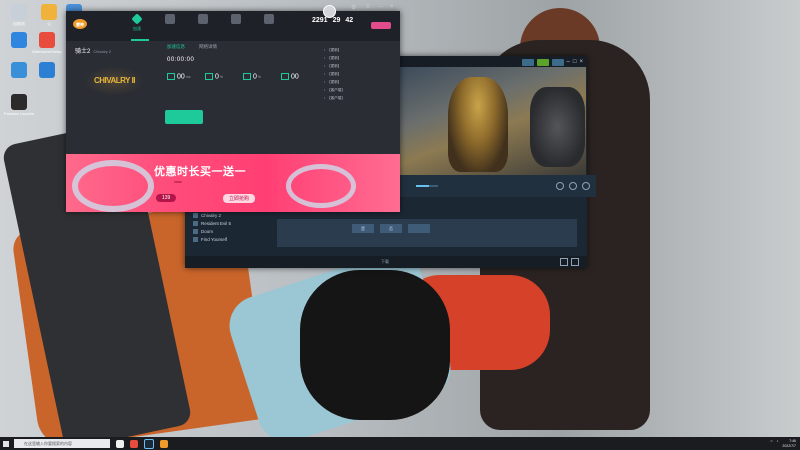 This screenshot has width=800, height=450. What do you see at coordinates (419, 228) in the screenshot?
I see `review-later-button` at bounding box center [419, 228].